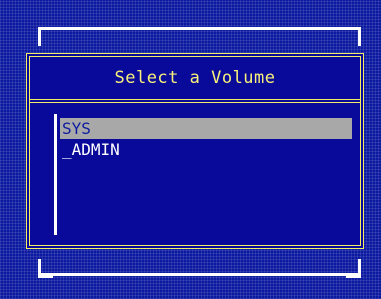 This screenshot has width=381, height=299. I want to click on volume-item-admin: _ADMIN, so click(206, 149).